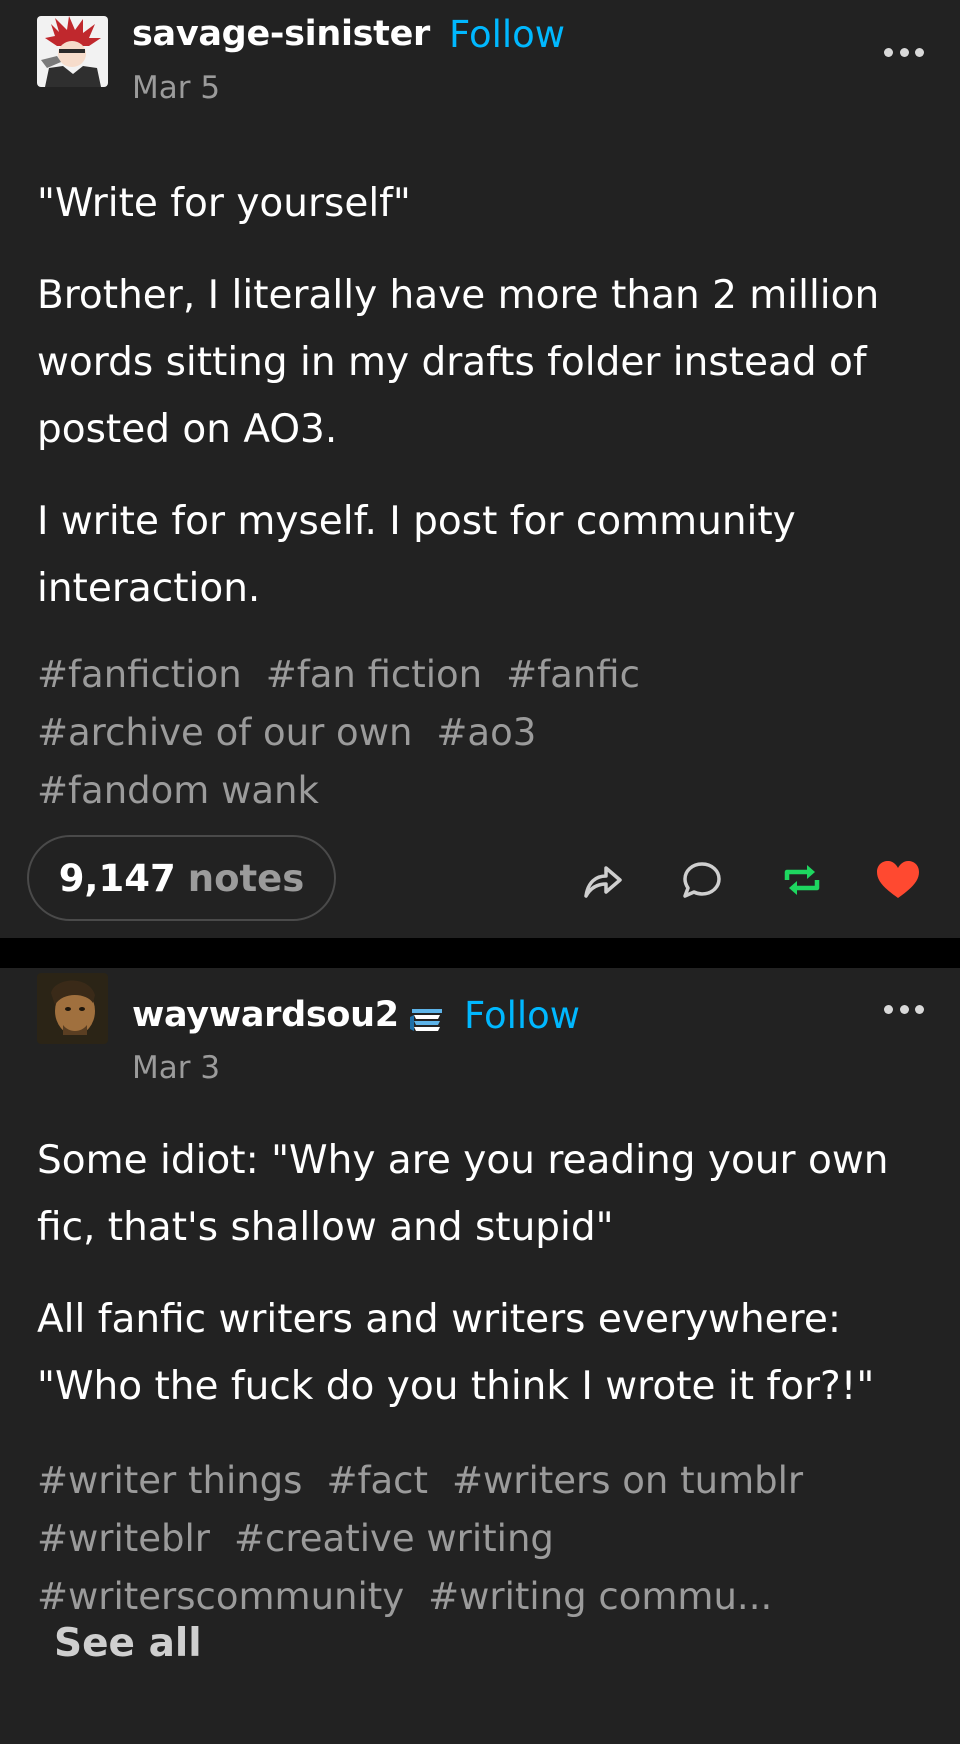  Describe the element at coordinates (128, 1643) in the screenshot. I see `see-all-button: See all` at that location.